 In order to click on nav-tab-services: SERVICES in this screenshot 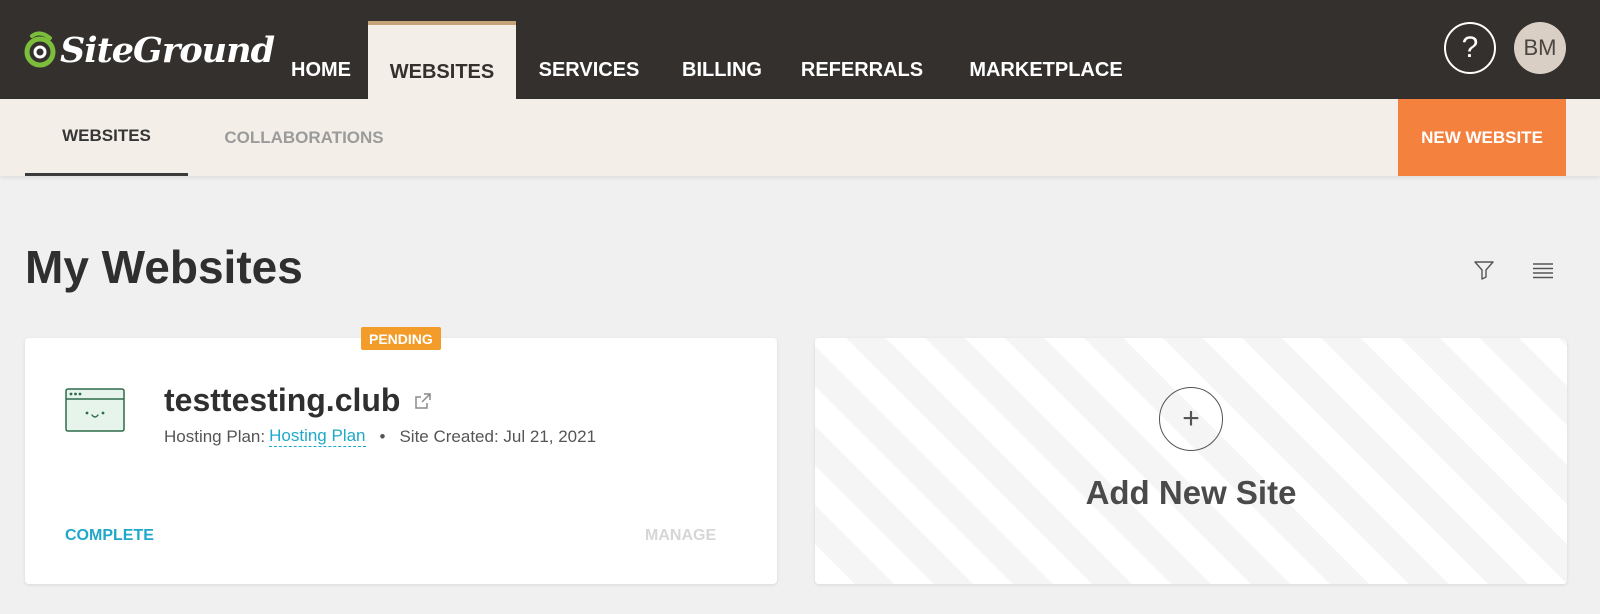, I will do `click(589, 60)`.